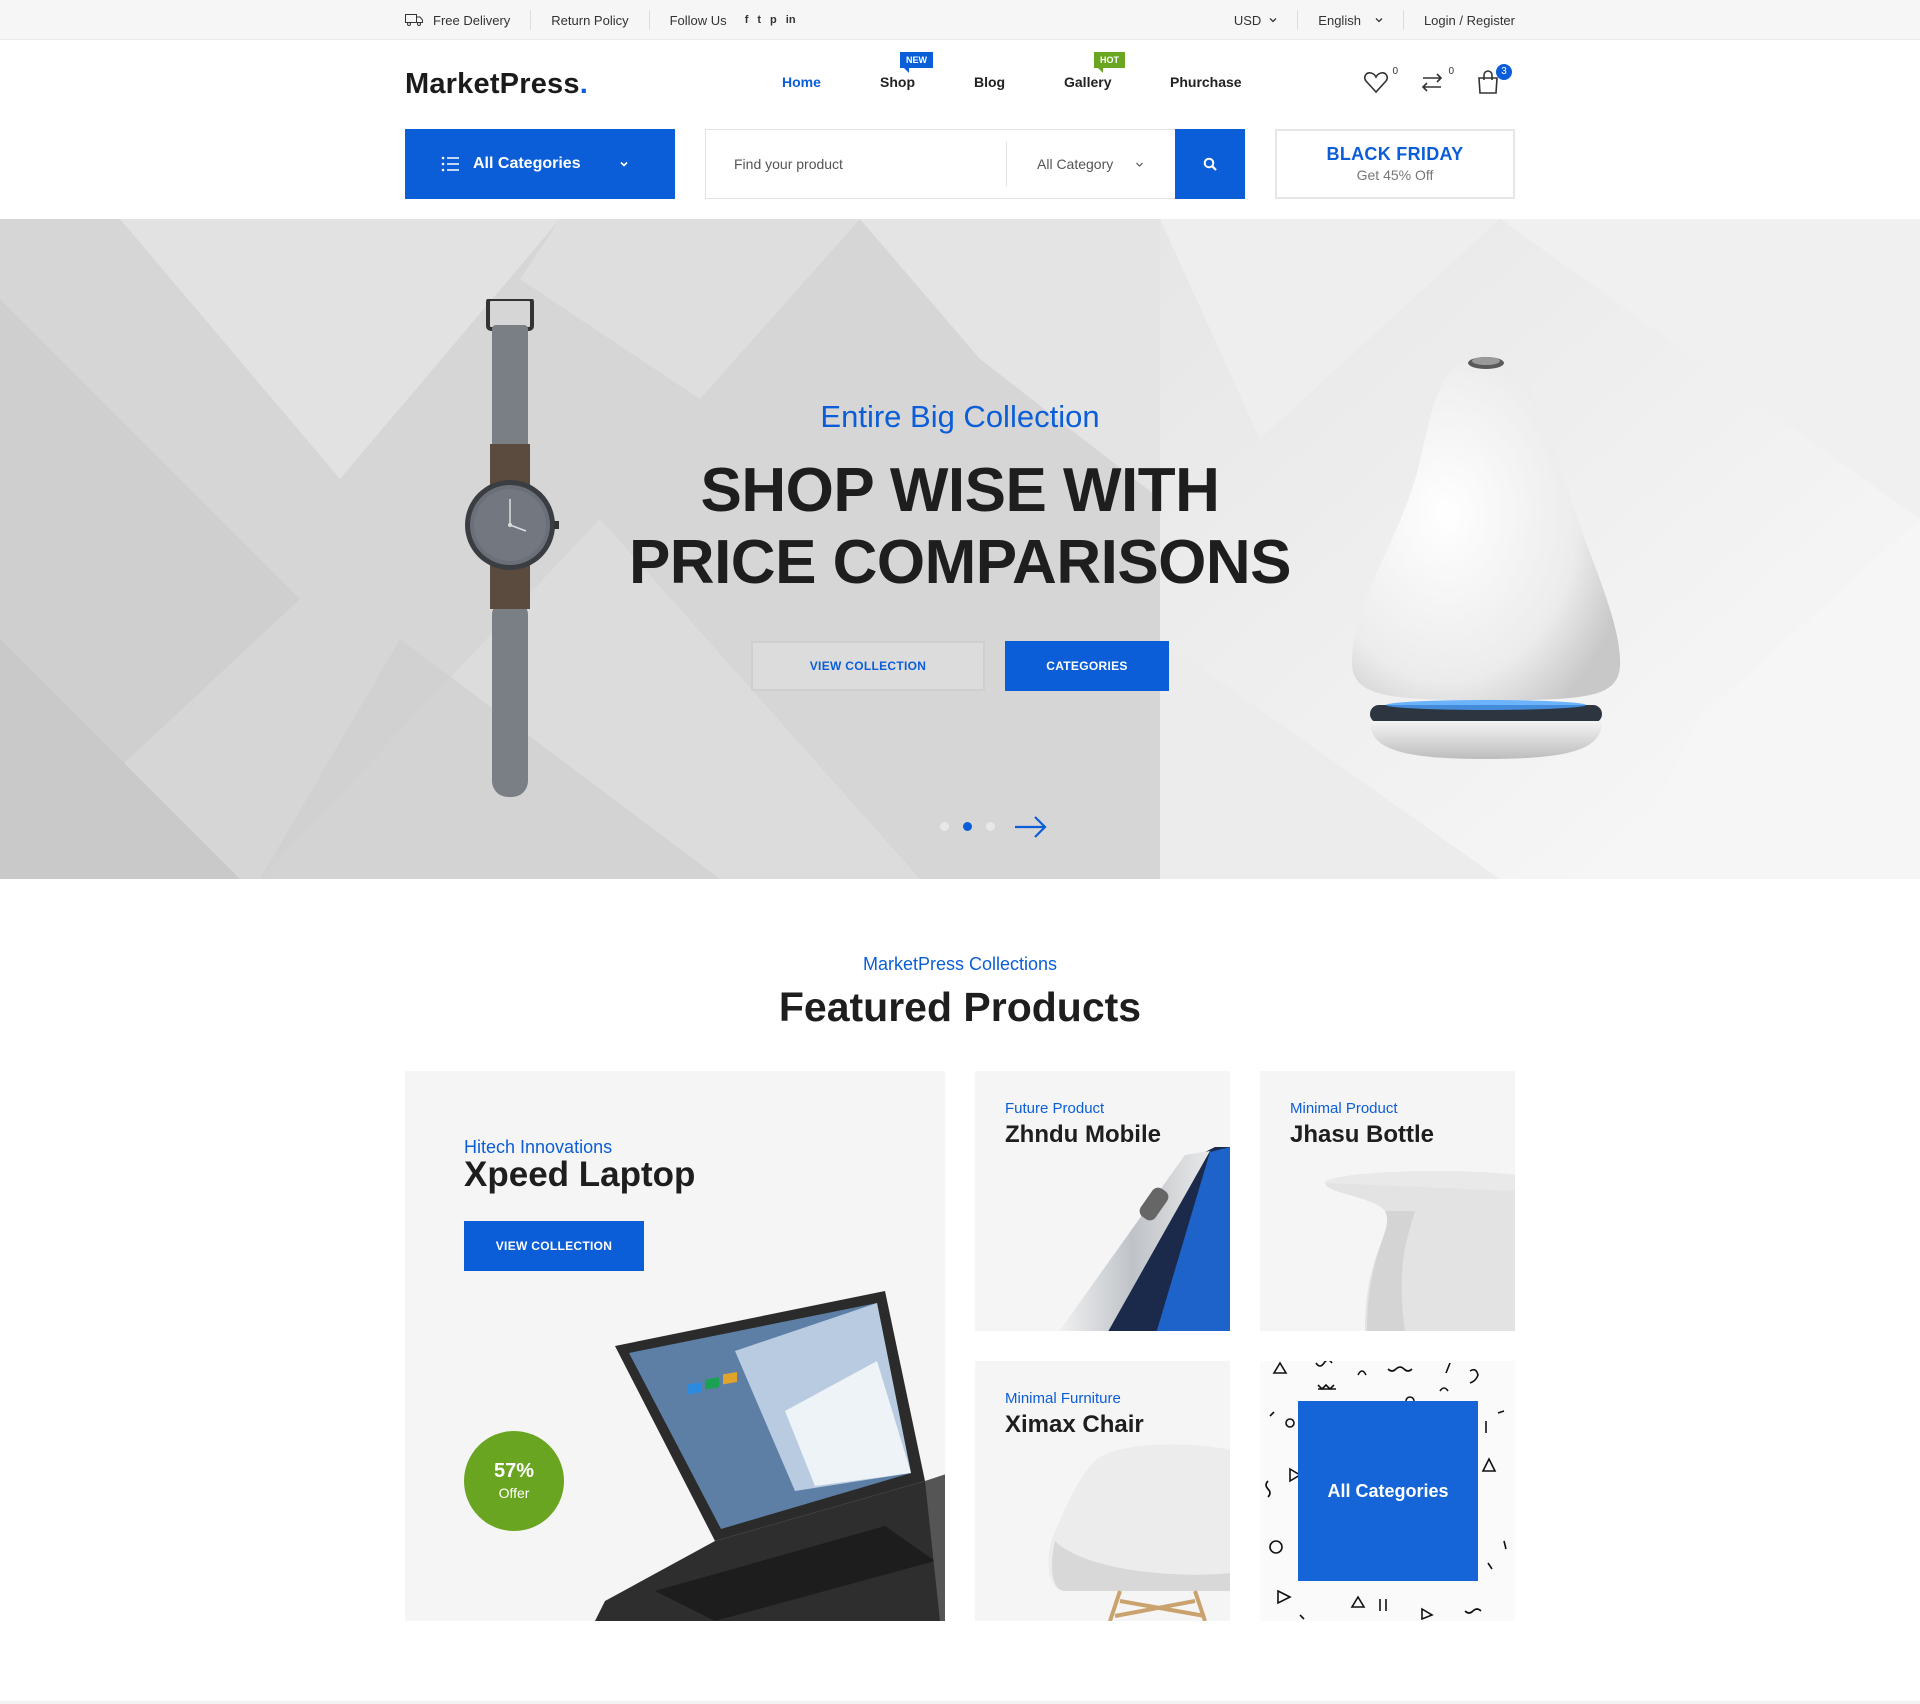 The height and width of the screenshot is (1704, 1920). I want to click on compare-count: 0, so click(1451, 71).